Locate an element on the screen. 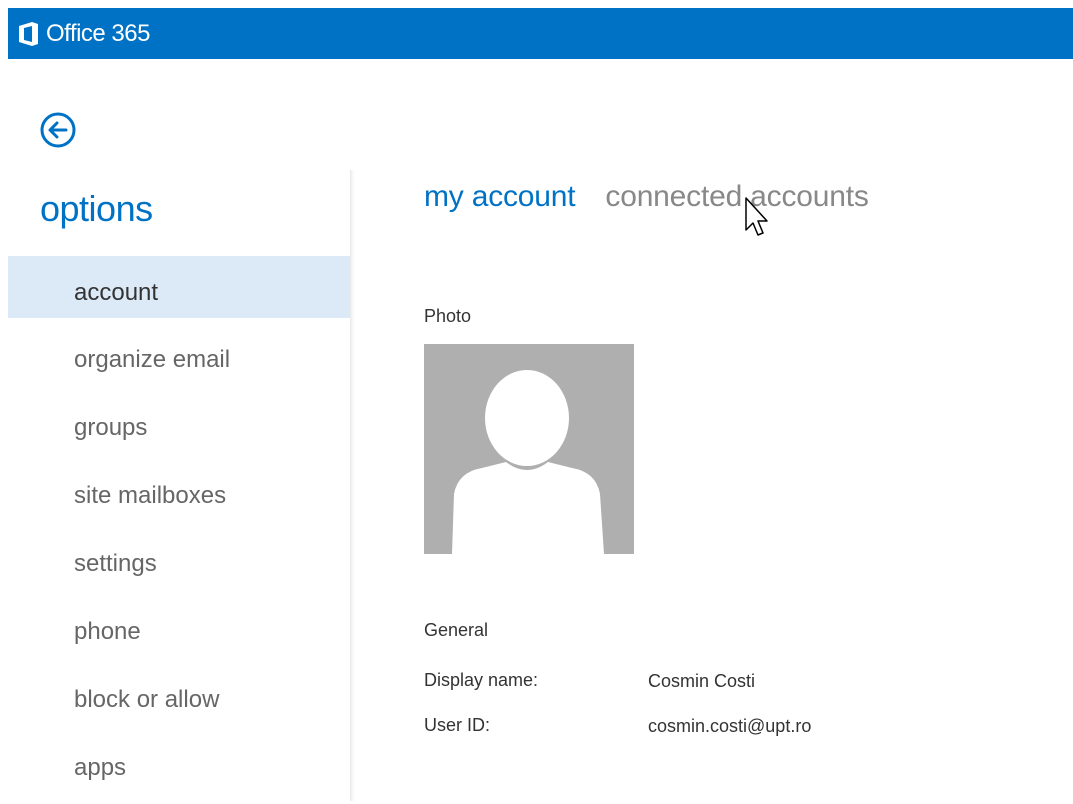  sidebar-item-block-or-allow: block or allow is located at coordinates (180, 695).